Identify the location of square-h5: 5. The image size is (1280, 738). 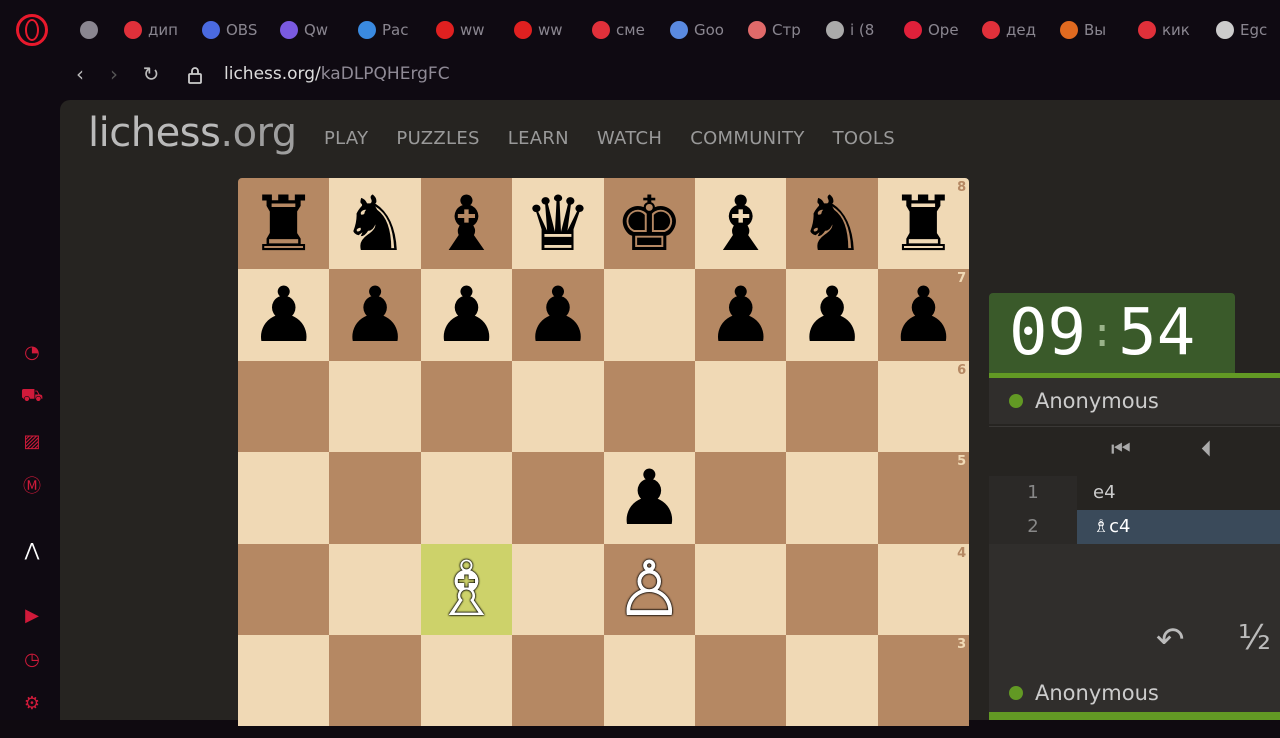
(923, 498).